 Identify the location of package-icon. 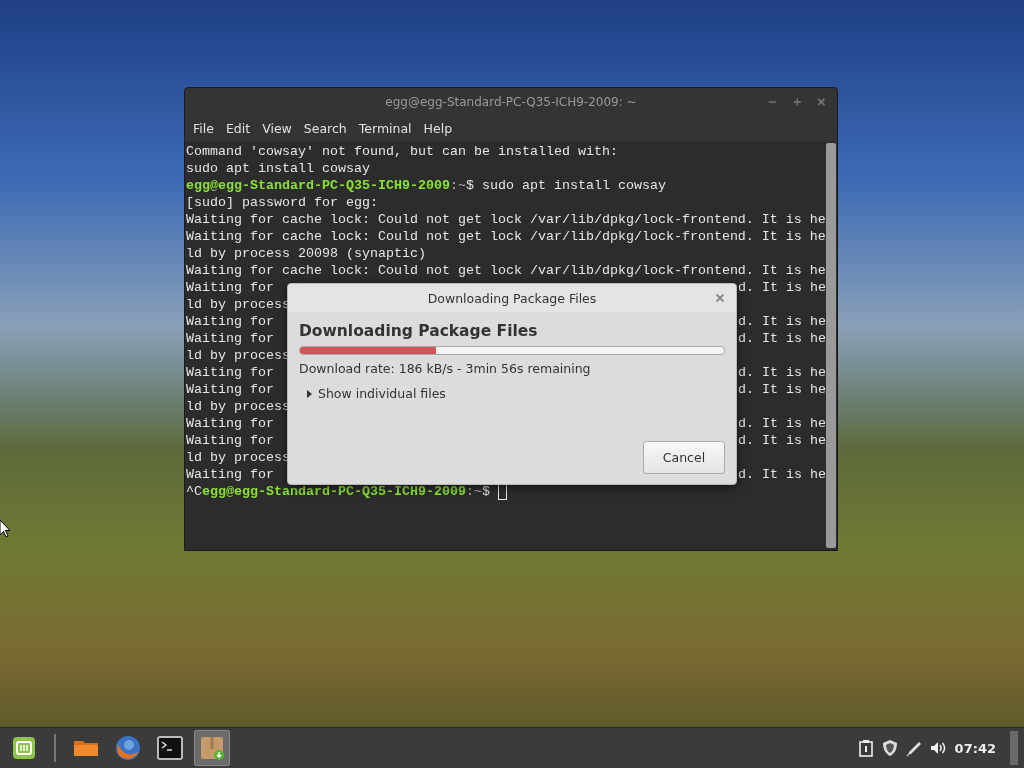
(212, 748).